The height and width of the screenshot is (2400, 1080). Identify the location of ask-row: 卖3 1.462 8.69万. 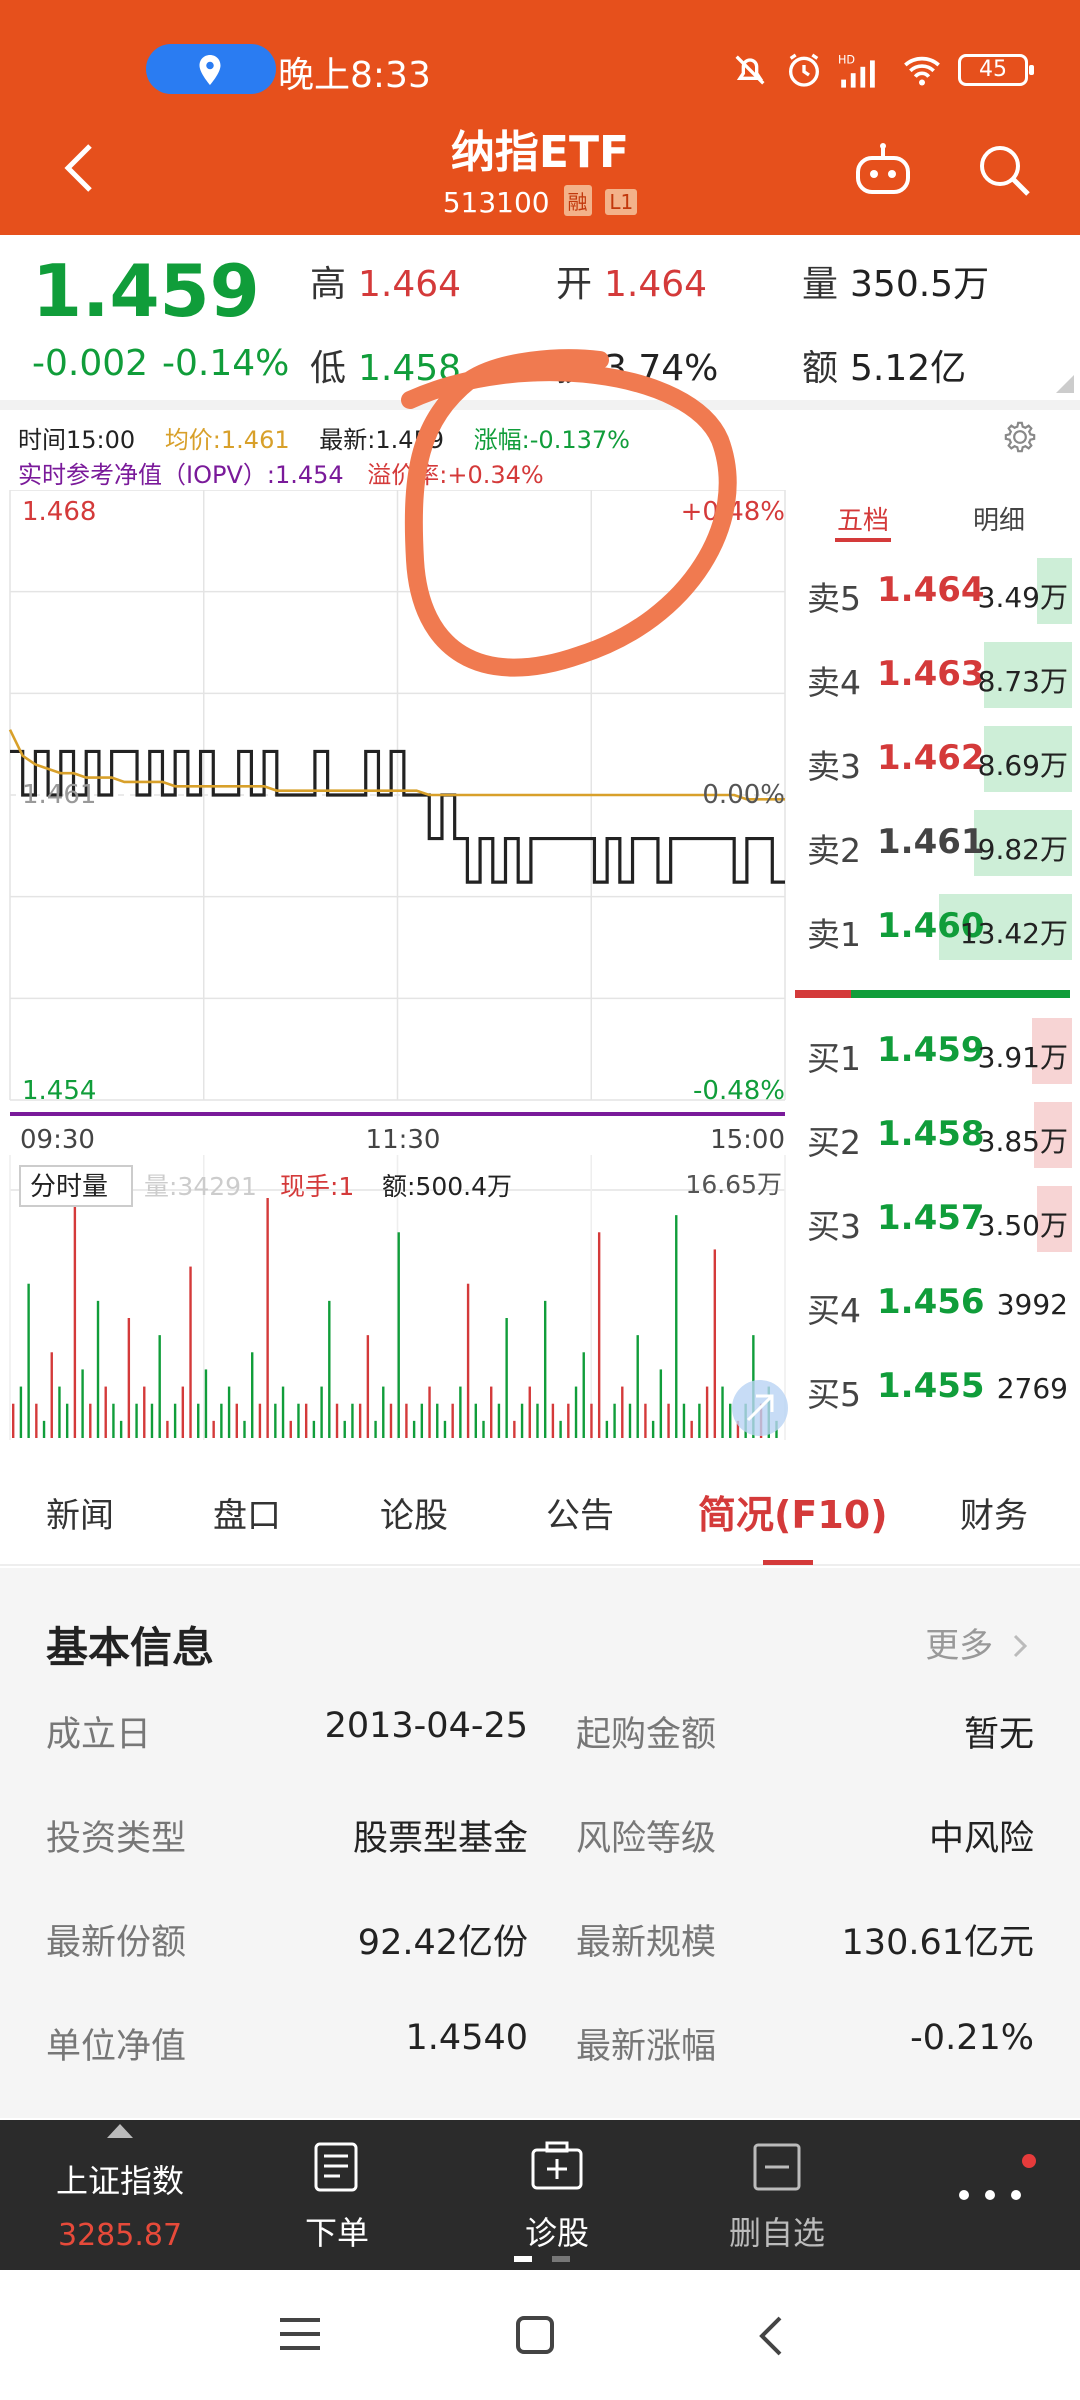
(937, 759).